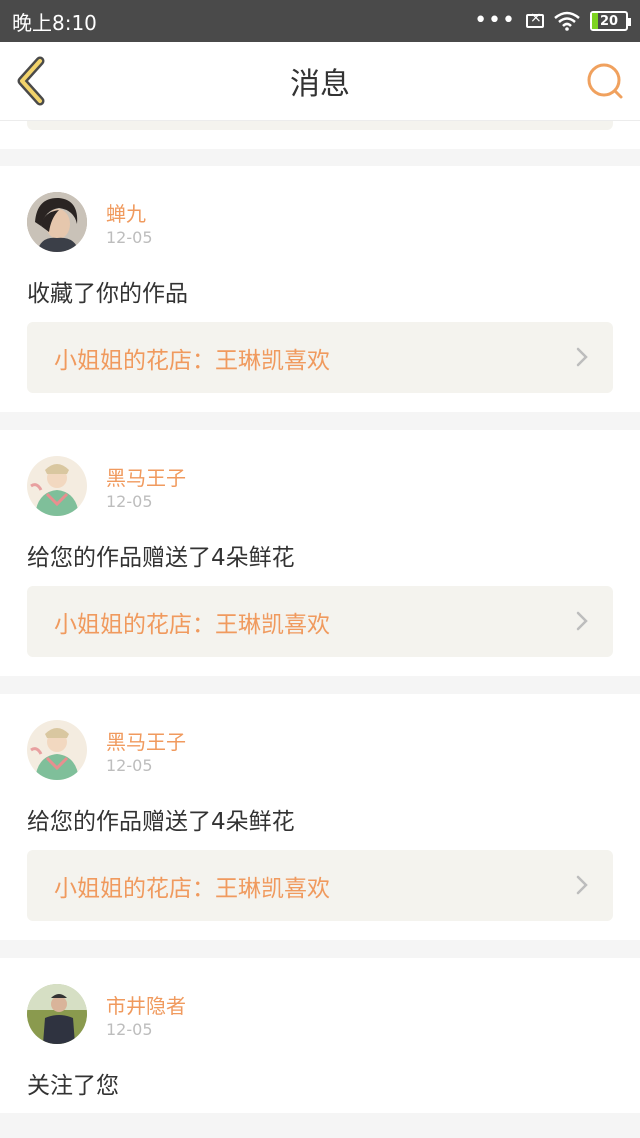 Image resolution: width=640 pixels, height=1138 pixels. Describe the element at coordinates (54, 22) in the screenshot. I see `status-time: 晚上8:10` at that location.